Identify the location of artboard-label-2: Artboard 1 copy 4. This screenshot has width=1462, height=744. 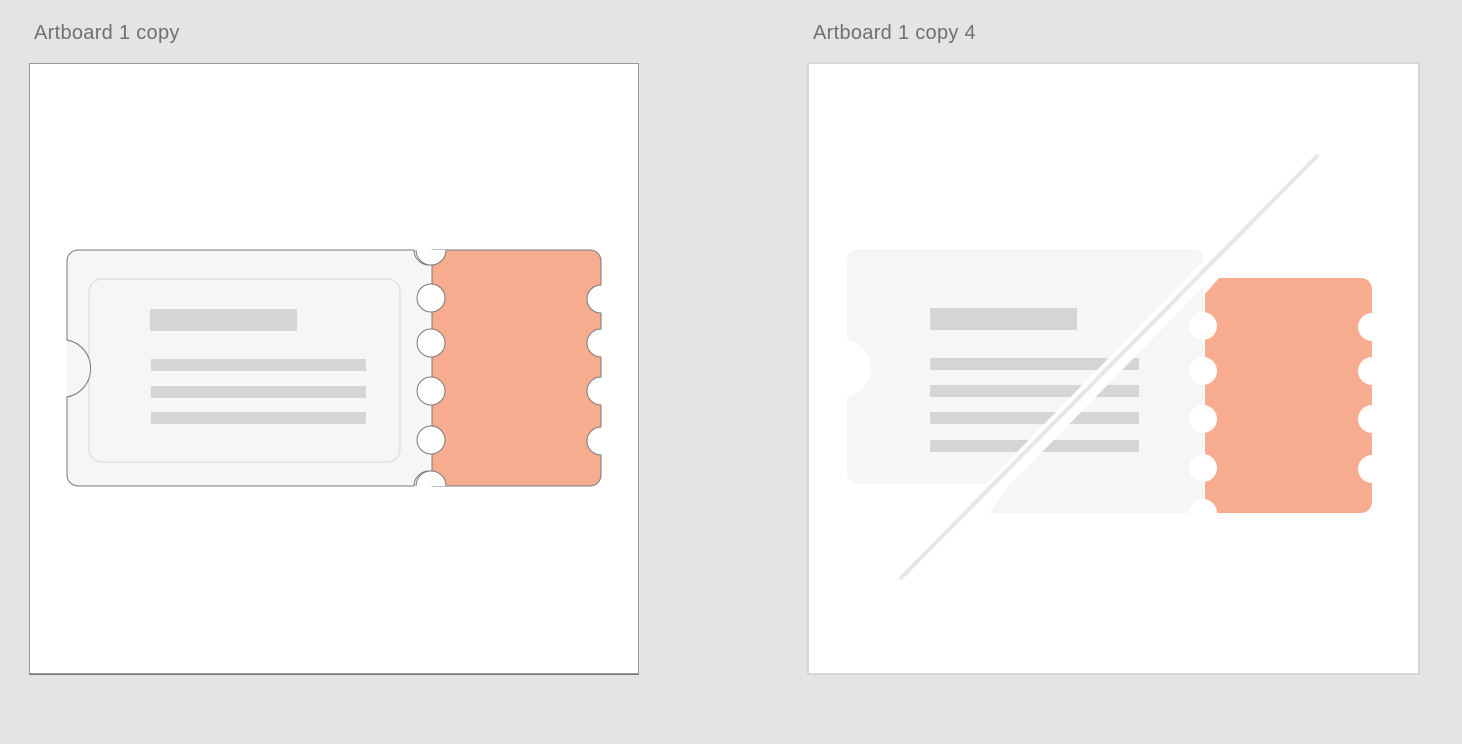
(894, 33).